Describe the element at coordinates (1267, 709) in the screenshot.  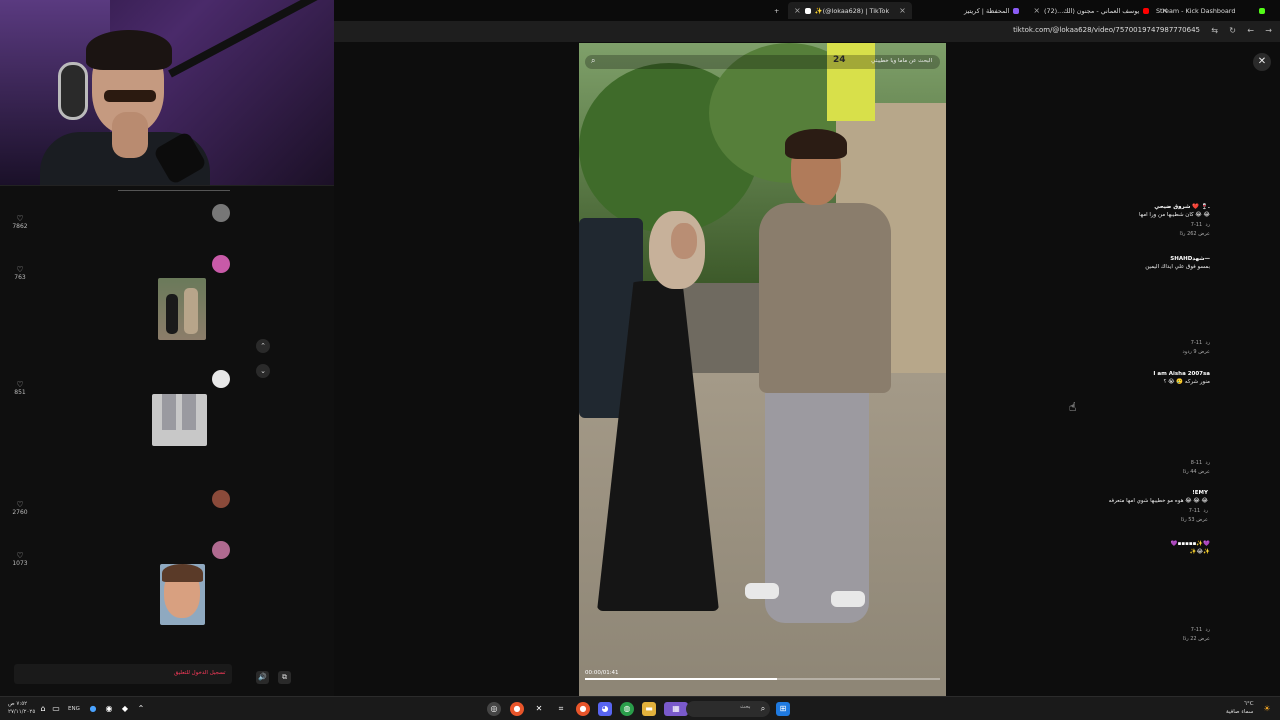
I see `sun-icon: ☀` at that location.